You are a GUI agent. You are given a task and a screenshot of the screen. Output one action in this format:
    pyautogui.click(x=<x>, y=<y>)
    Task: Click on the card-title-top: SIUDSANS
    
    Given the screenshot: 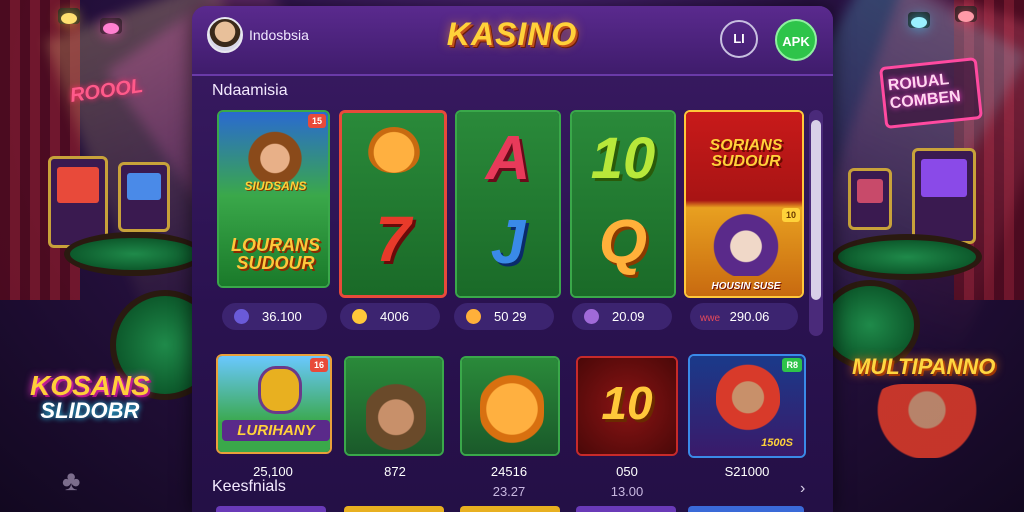 What is the action you would take?
    pyautogui.click(x=275, y=186)
    